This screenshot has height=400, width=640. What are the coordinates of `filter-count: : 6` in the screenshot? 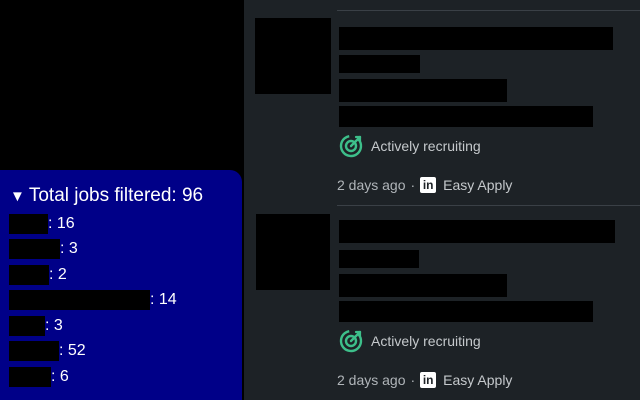 It's located at (60, 376).